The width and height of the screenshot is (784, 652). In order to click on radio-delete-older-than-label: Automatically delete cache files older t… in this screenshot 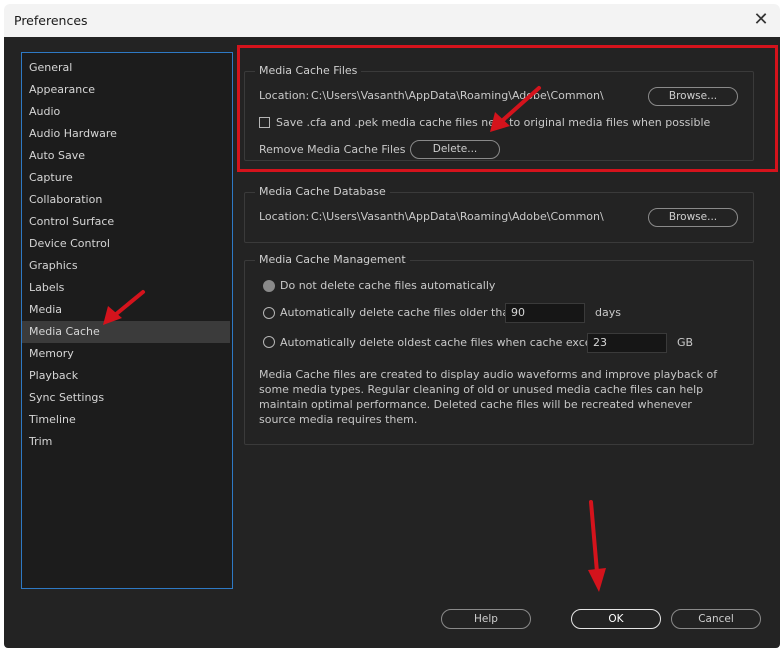, I will do `click(400, 312)`.